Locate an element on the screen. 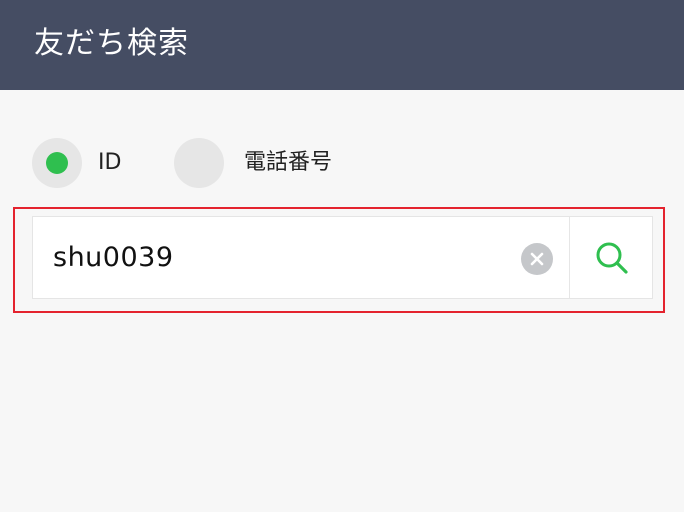 The height and width of the screenshot is (512, 684). search-input: shu0039 is located at coordinates (113, 258).